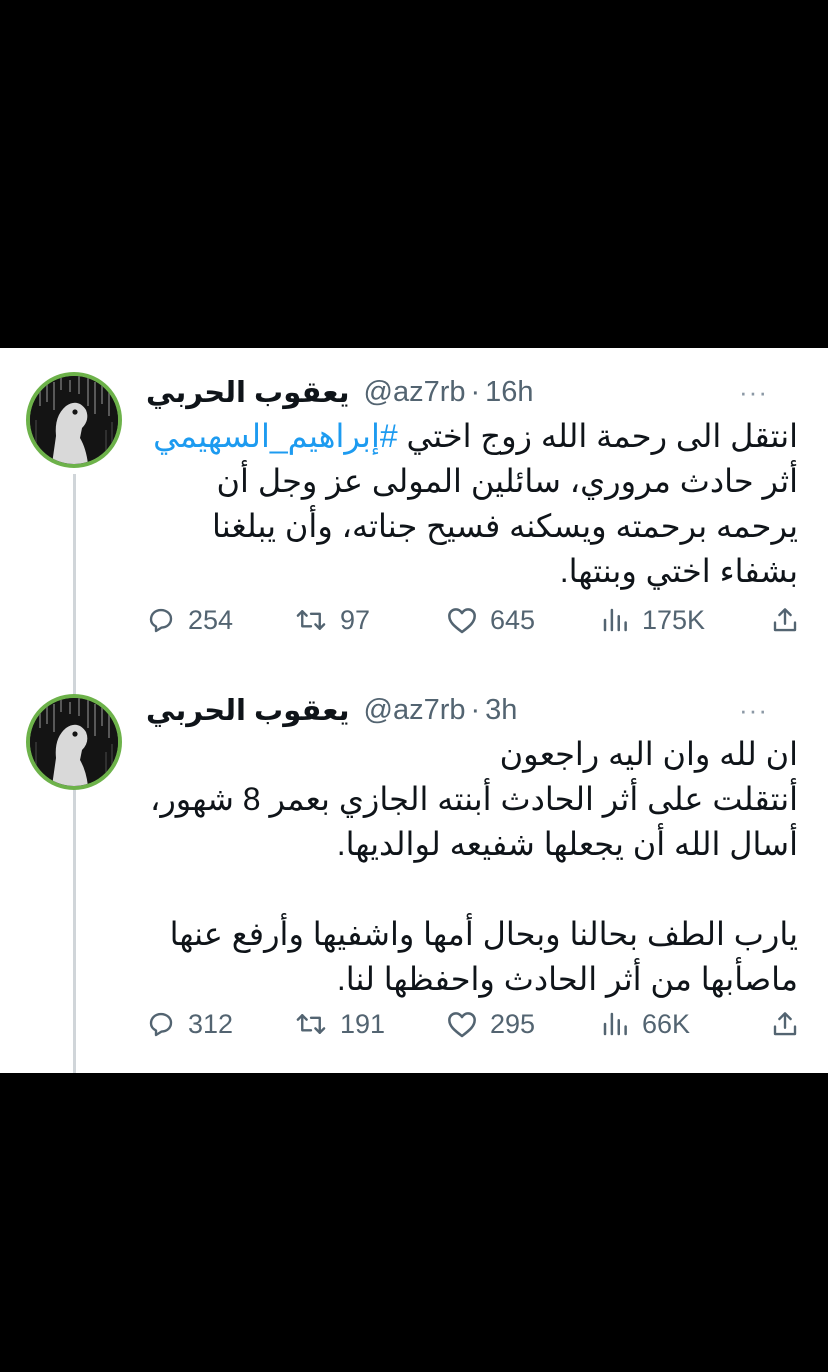 The image size is (828, 1372). I want to click on reply-button: 312, so click(189, 1024).